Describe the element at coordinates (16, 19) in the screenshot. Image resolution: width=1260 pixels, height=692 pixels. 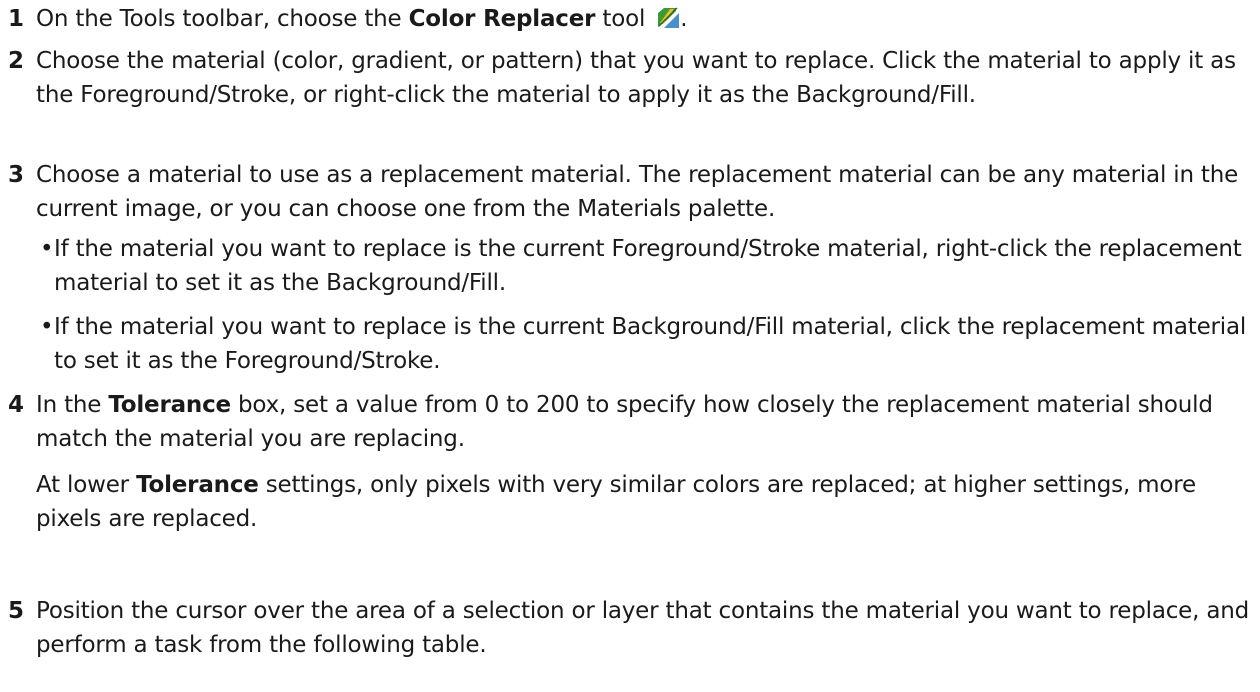
I see `step-number: 1` at that location.